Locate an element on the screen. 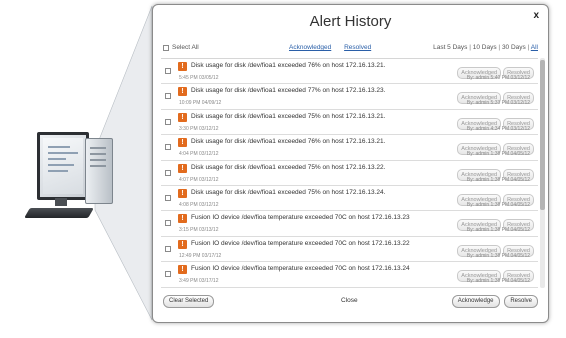 This screenshot has width=566, height=338. filter-acknowledged-link: Acknowledged is located at coordinates (310, 47).